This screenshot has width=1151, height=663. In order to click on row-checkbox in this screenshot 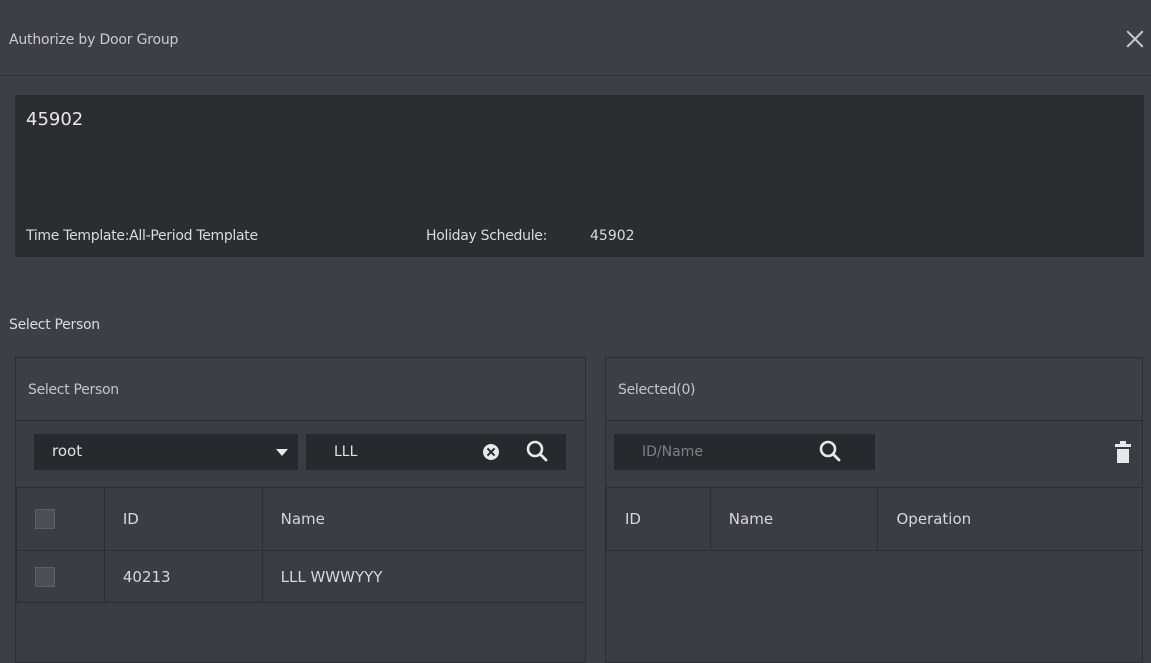, I will do `click(45, 576)`.